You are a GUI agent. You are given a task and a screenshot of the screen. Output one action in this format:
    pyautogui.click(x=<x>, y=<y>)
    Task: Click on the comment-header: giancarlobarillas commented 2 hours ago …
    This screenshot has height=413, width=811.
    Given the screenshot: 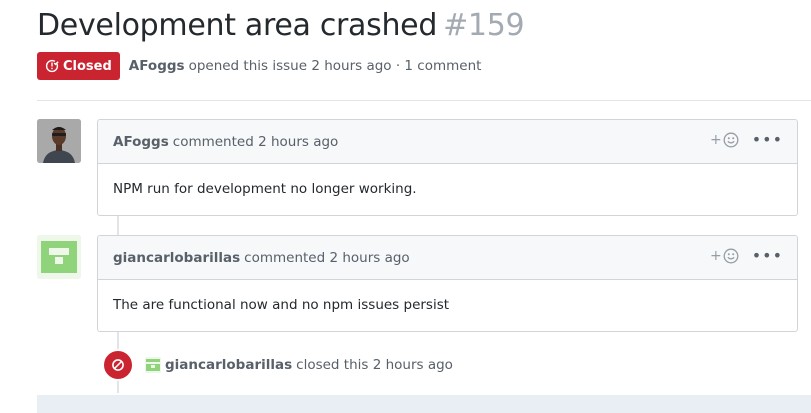 What is the action you would take?
    pyautogui.click(x=447, y=258)
    